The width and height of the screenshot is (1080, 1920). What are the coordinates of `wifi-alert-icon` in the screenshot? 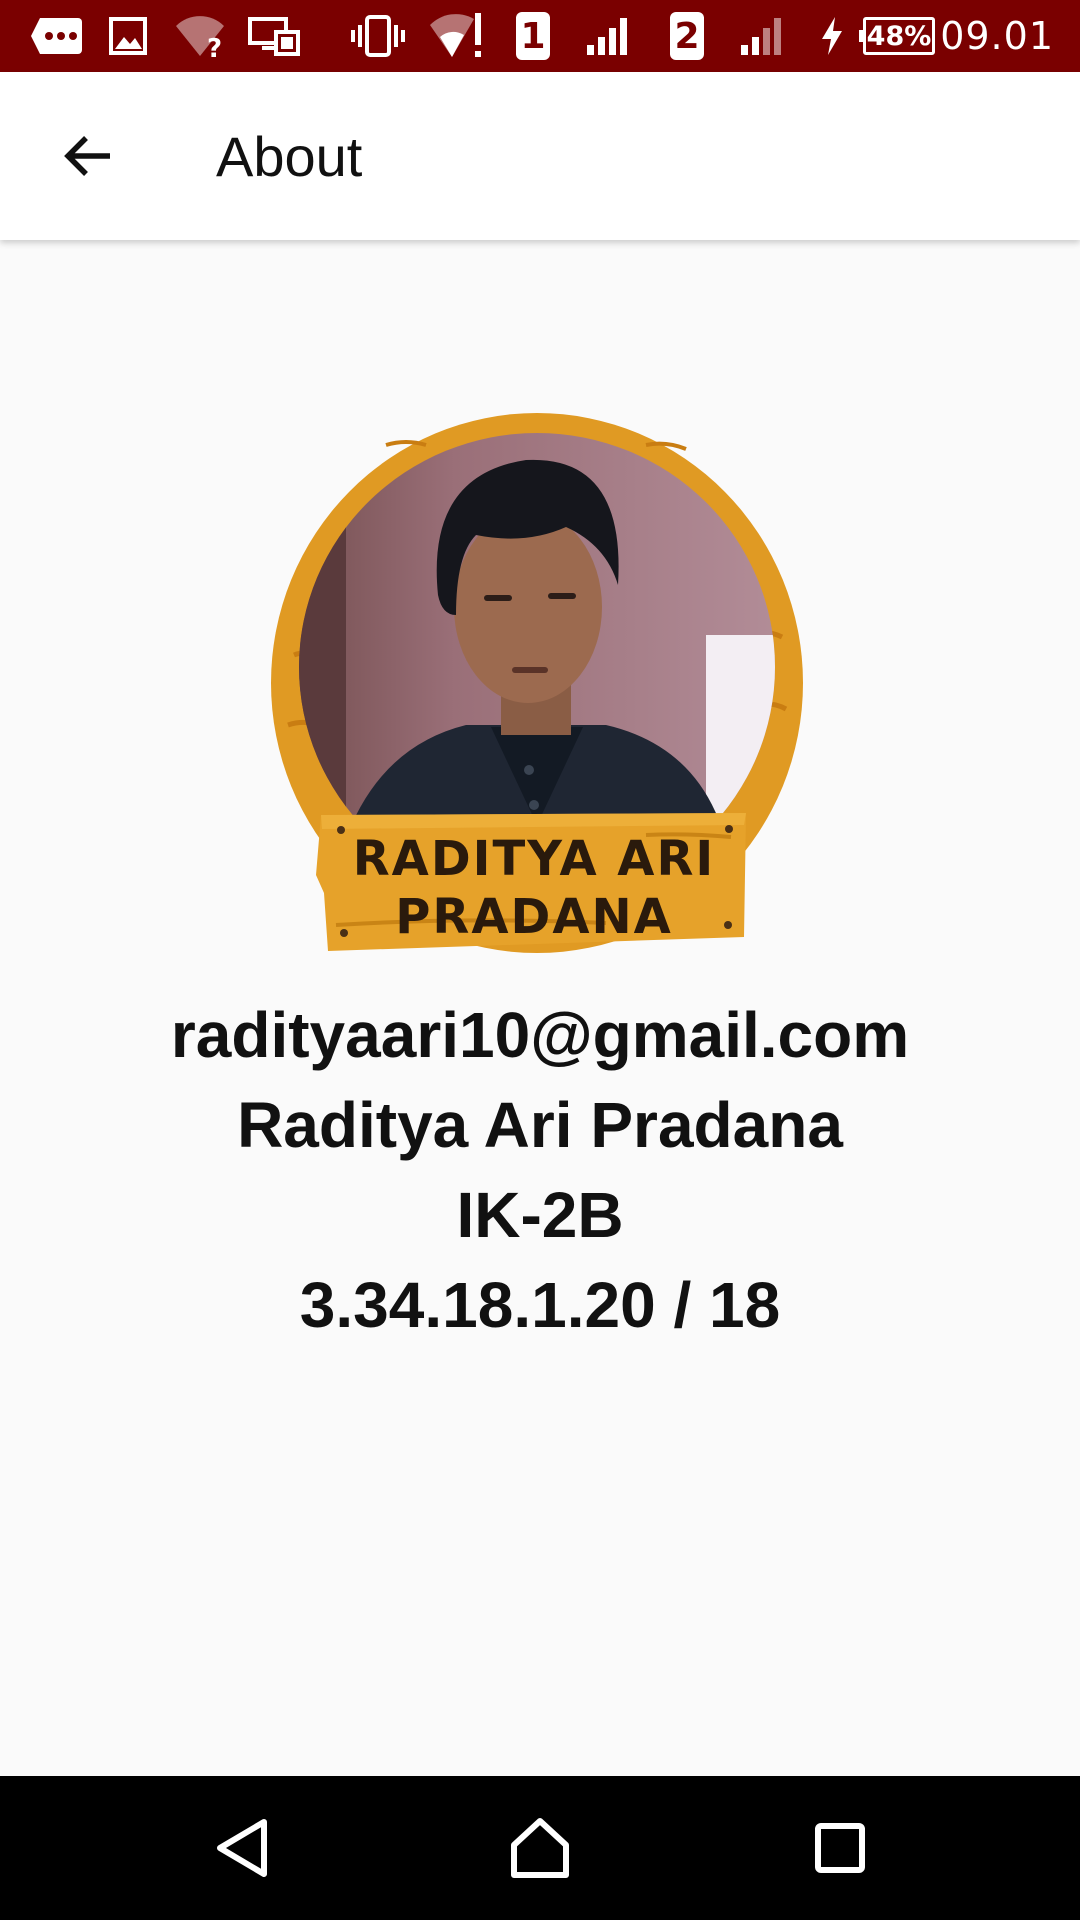 It's located at (457, 36).